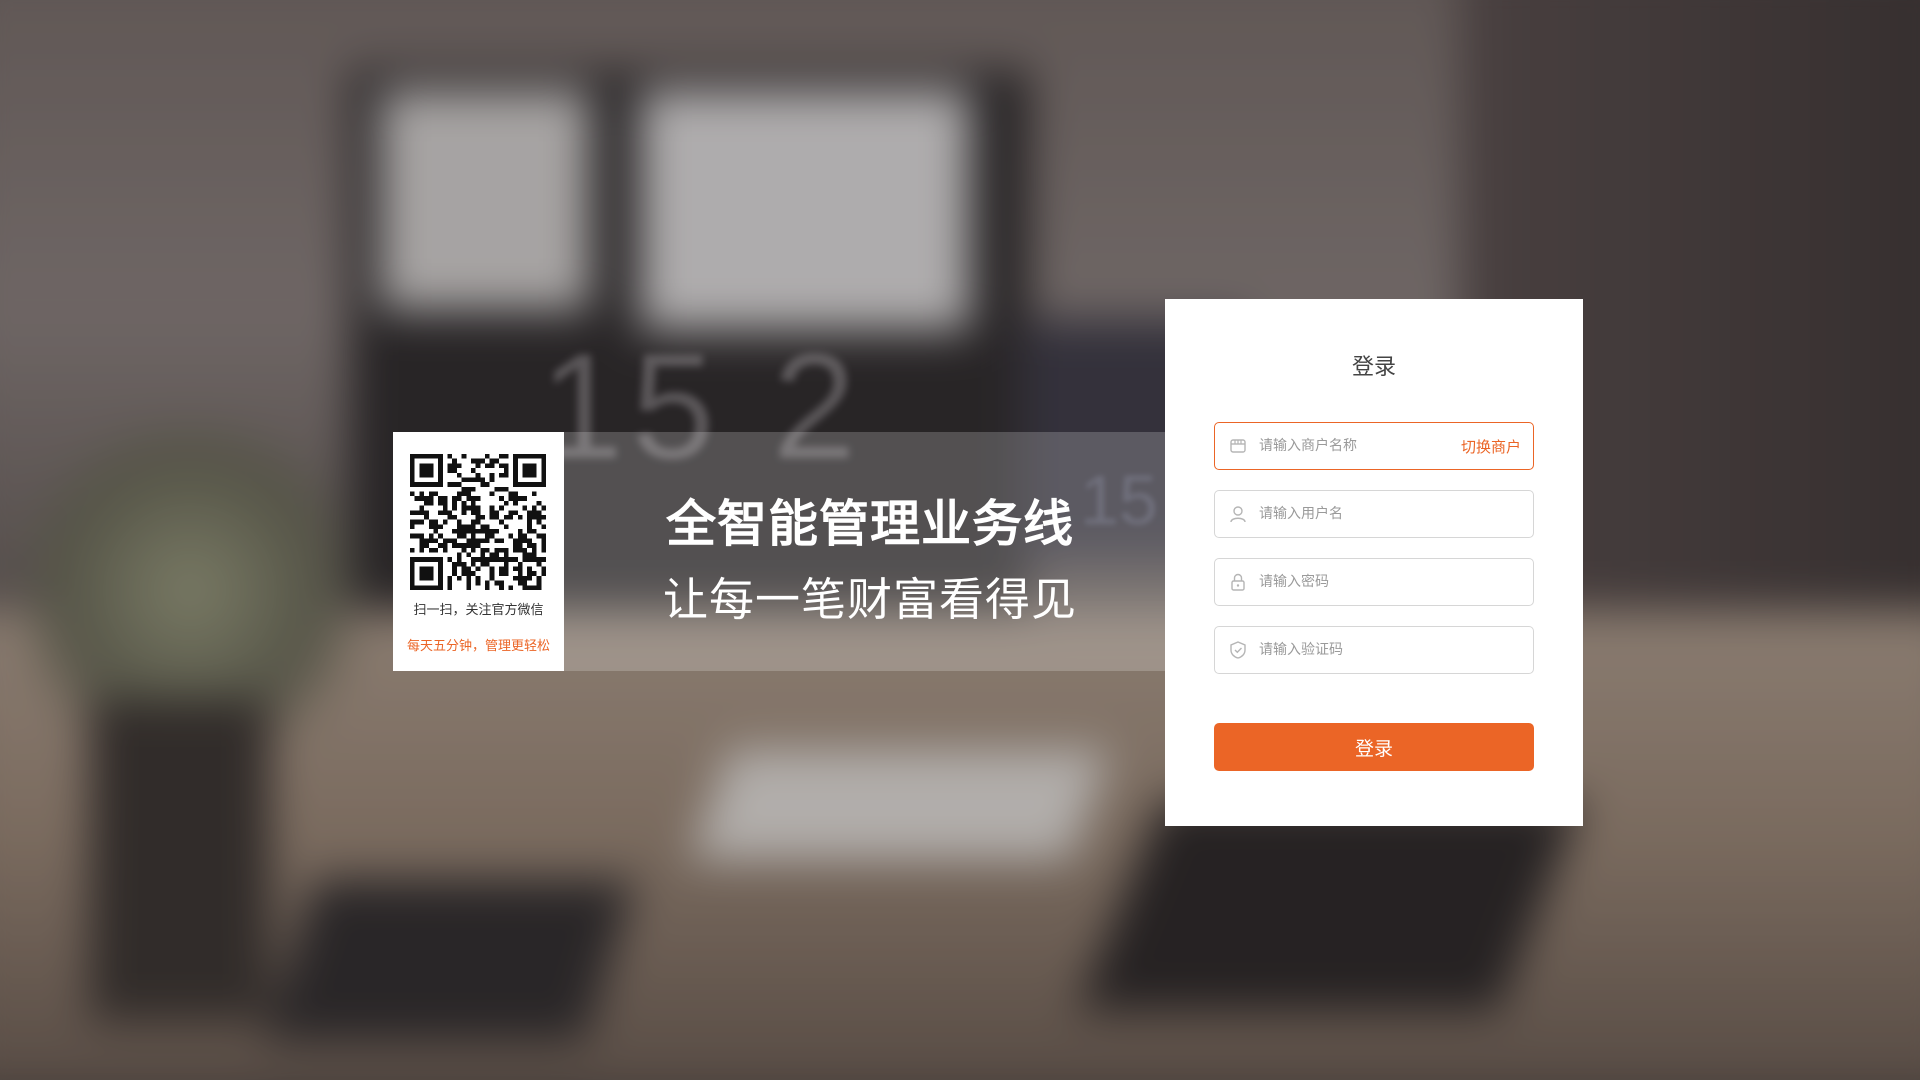 This screenshot has width=1920, height=1080. I want to click on user-icon, so click(1238, 514).